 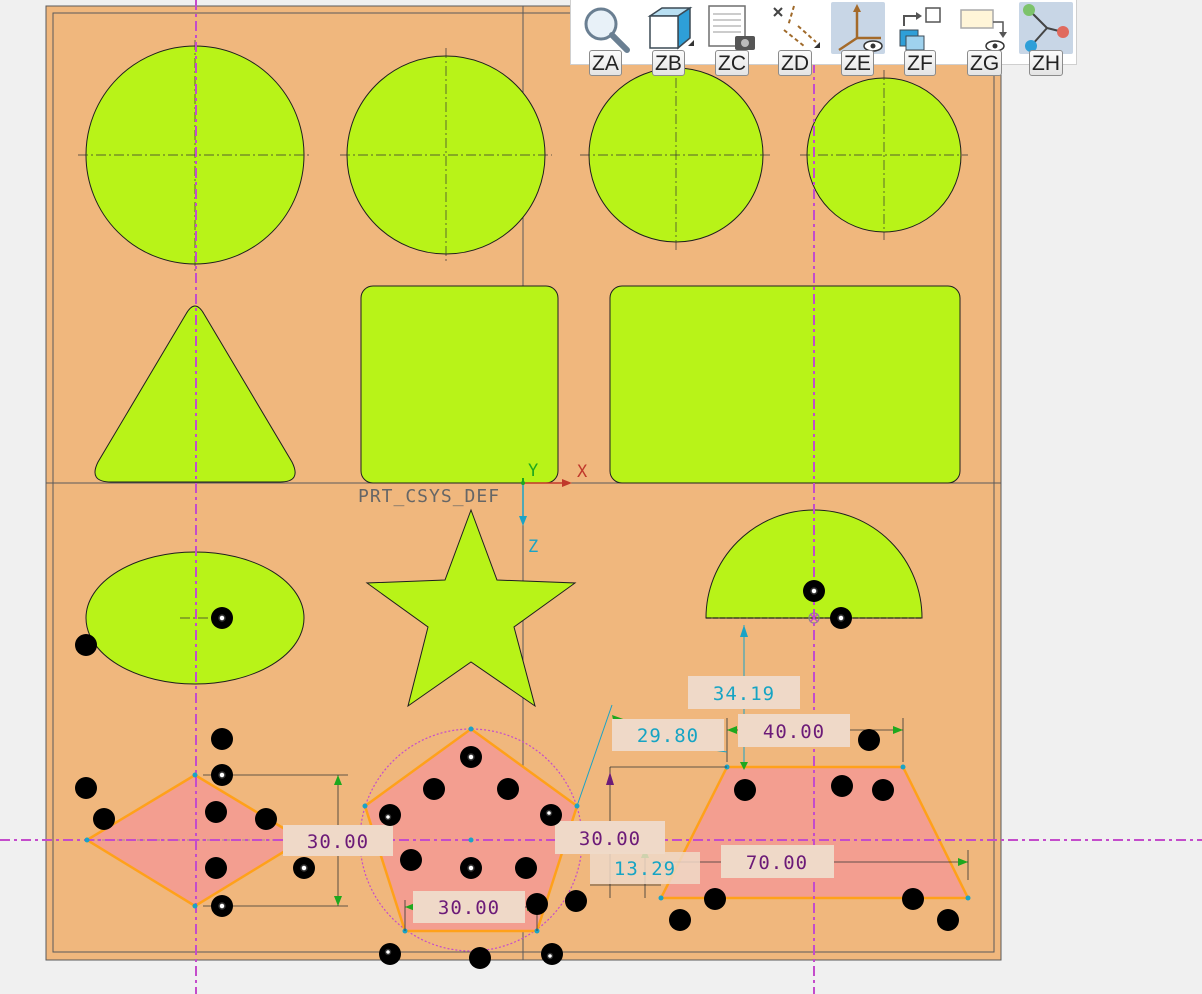 What do you see at coordinates (222, 618) in the screenshot?
I see `constraint-ellipse-vertical` at bounding box center [222, 618].